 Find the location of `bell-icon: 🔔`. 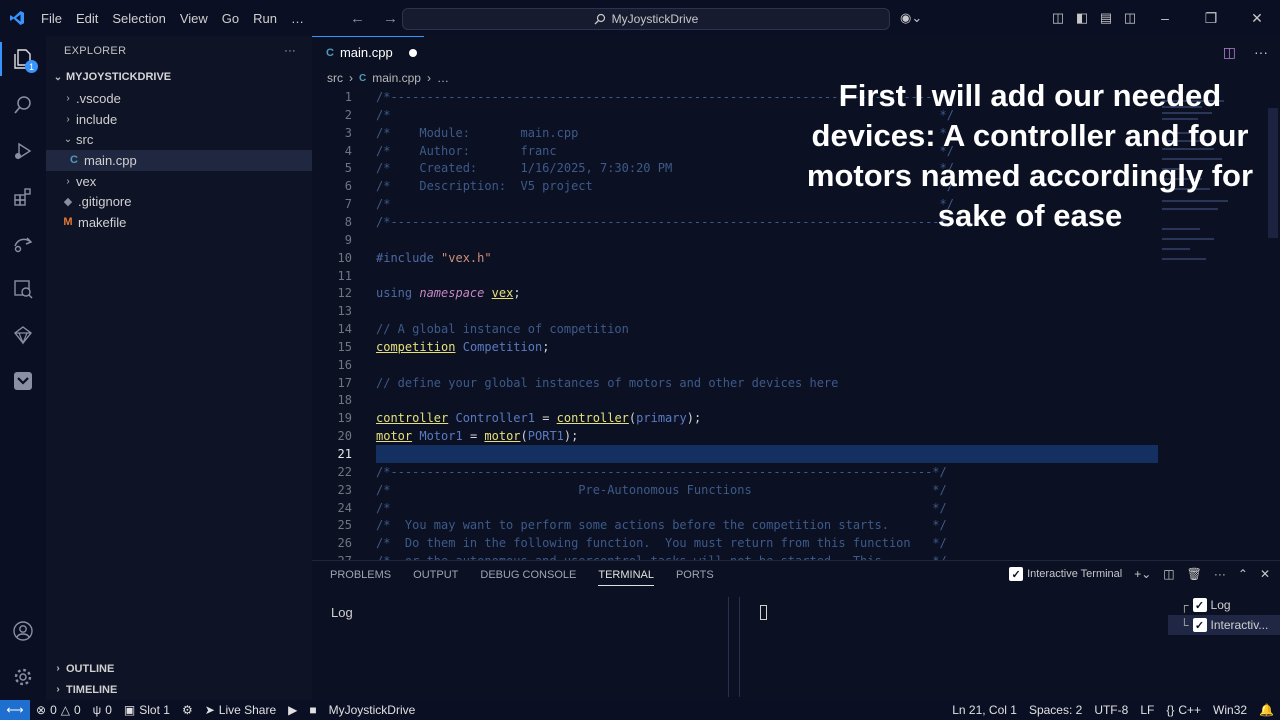

bell-icon: 🔔 is located at coordinates (1266, 710).